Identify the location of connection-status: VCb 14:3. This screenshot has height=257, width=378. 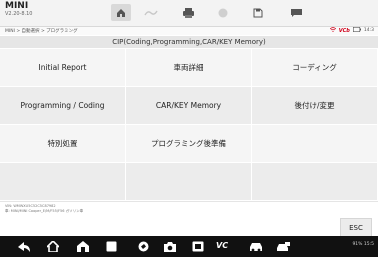
(351, 30).